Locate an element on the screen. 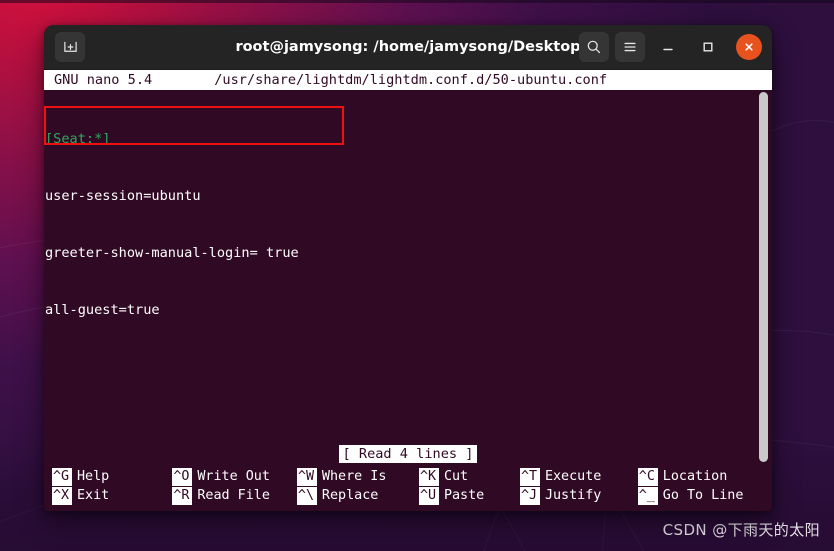 Image resolution: width=834 pixels, height=551 pixels. shortcut-label: Read File is located at coordinates (233, 495).